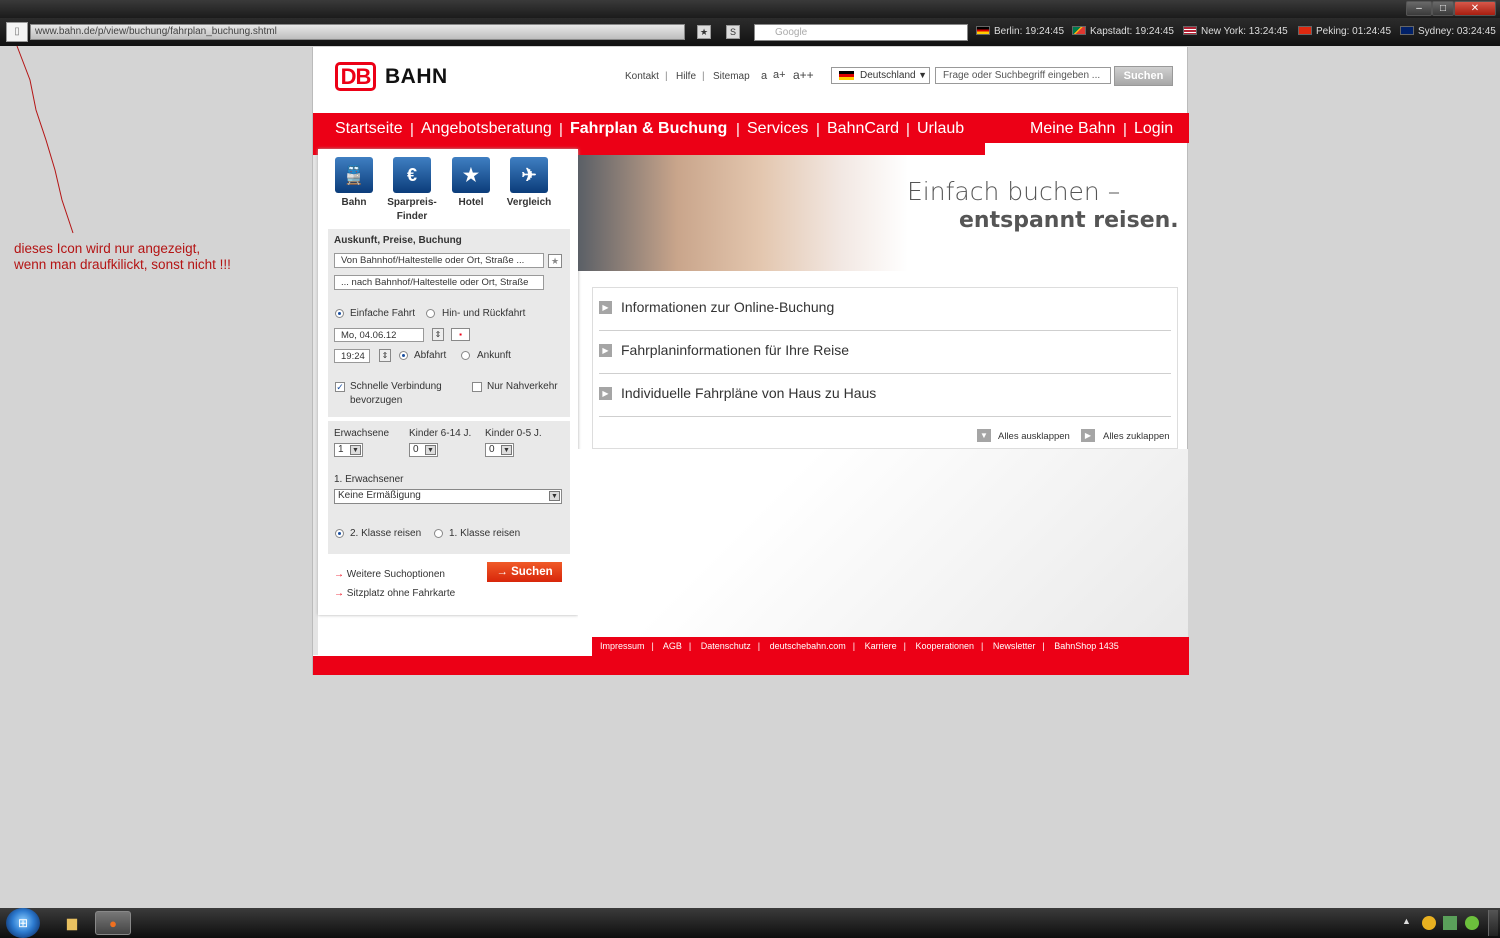  What do you see at coordinates (484, 313) in the screenshot?
I see `trip-return-label: Hin- und Rückfahrt` at bounding box center [484, 313].